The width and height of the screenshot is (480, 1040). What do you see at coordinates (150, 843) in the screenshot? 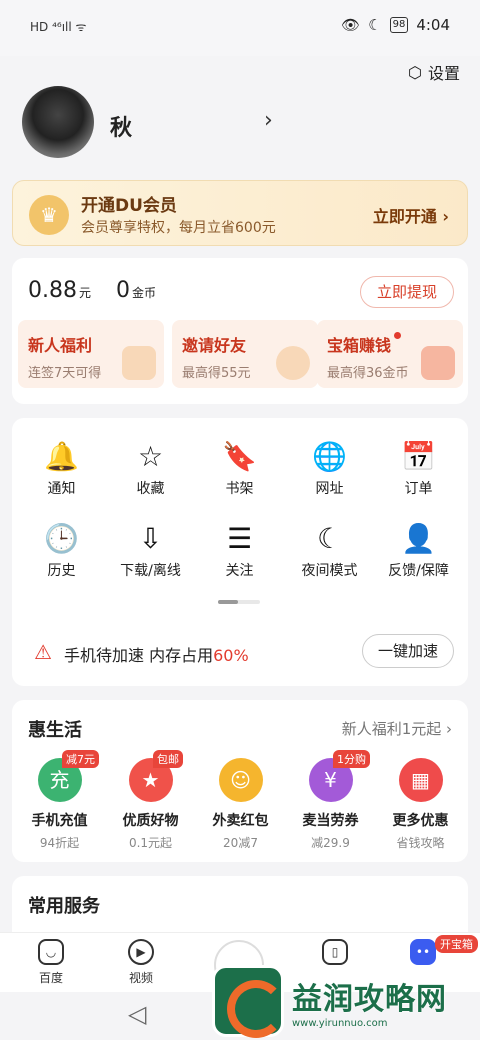
I see `life-item-sub: 0.1元起` at bounding box center [150, 843].